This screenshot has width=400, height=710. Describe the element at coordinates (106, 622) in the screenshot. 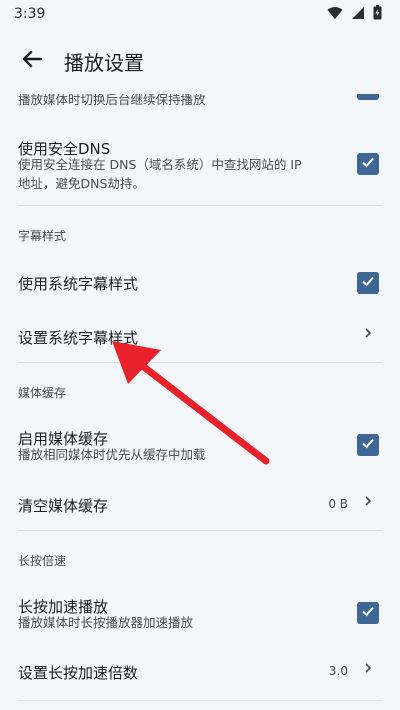

I see `long-press-speedup-subtitle: 播放媒体时长按播放器加速播放` at that location.